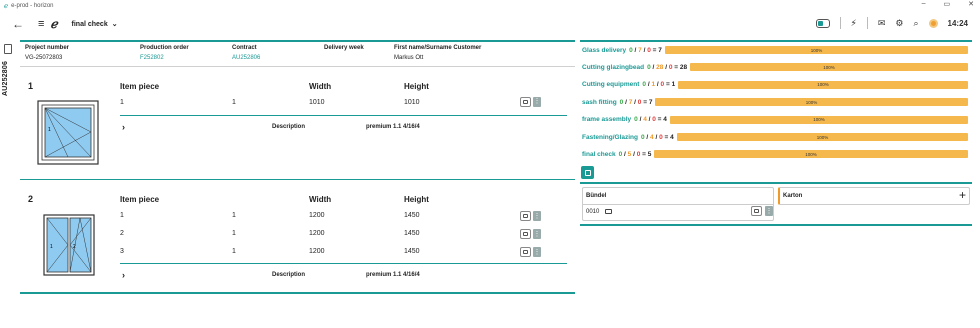 This screenshot has width=980, height=328. I want to click on gear-icon: ⚙︎, so click(899, 23).